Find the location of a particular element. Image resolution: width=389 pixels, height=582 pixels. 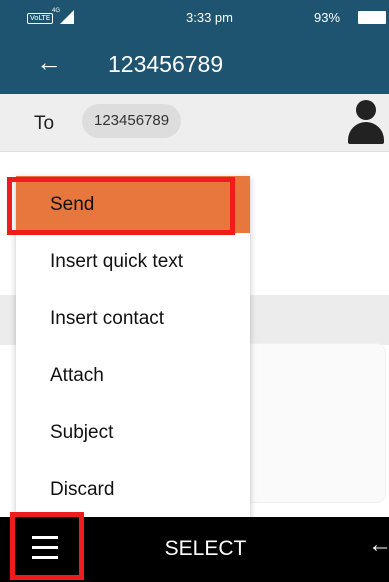

message-input-box is located at coordinates (313, 423).